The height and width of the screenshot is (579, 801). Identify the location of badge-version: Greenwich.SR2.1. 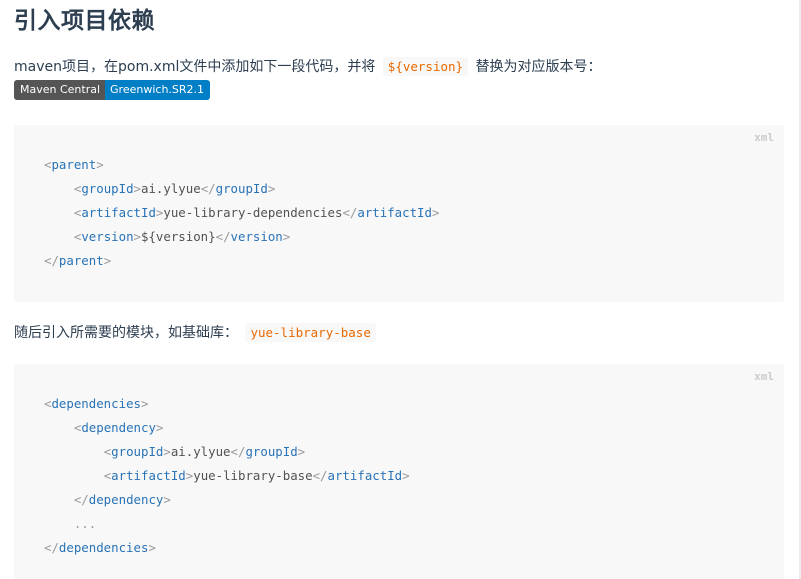
(158, 90).